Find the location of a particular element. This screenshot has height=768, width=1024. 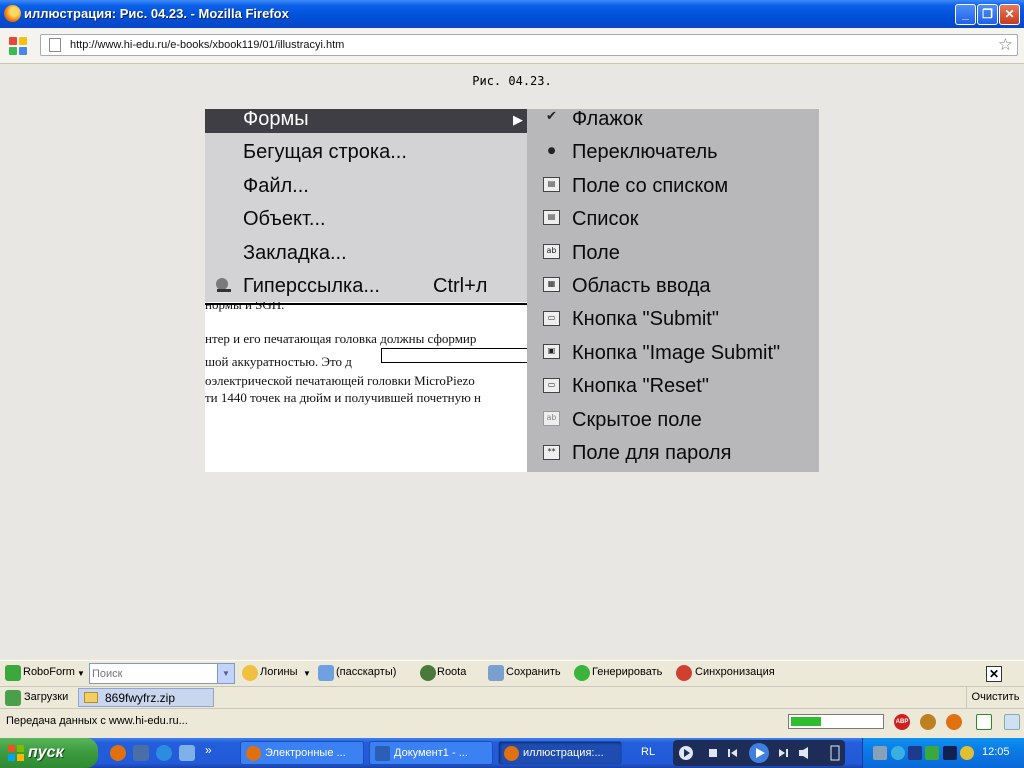

logins-star-icon is located at coordinates (250, 673).